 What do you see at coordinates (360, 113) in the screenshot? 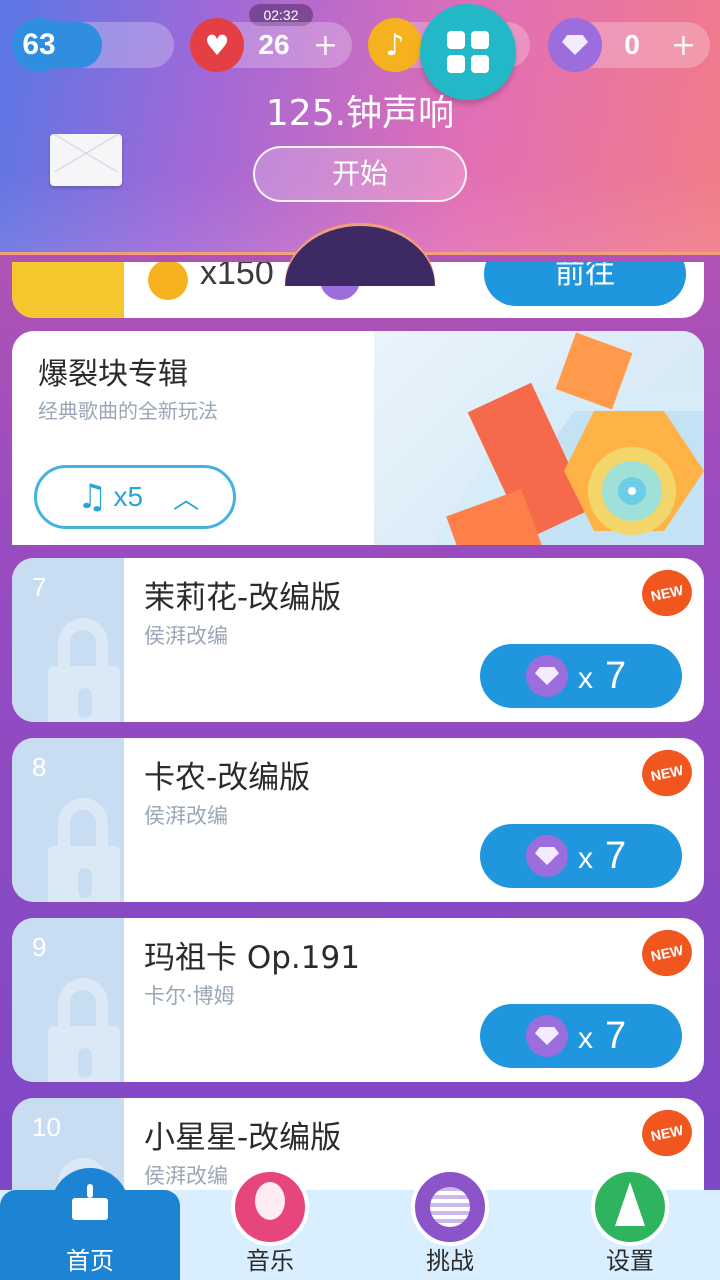
I see `current-song-title: 125.钟声响` at bounding box center [360, 113].